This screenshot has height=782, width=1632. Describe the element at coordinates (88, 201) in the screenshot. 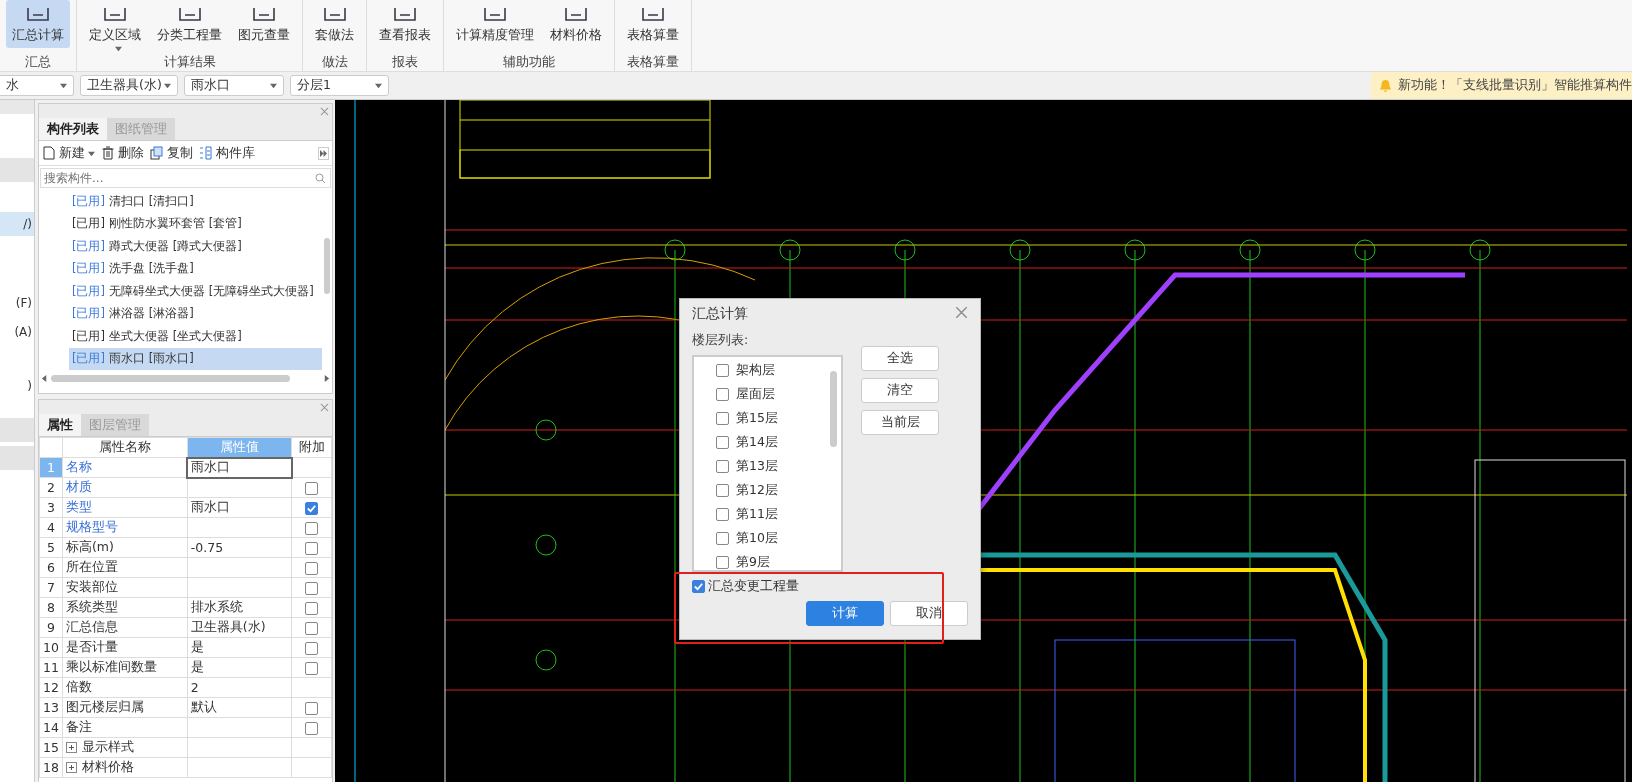

I see `used-tag: [已用]` at that location.